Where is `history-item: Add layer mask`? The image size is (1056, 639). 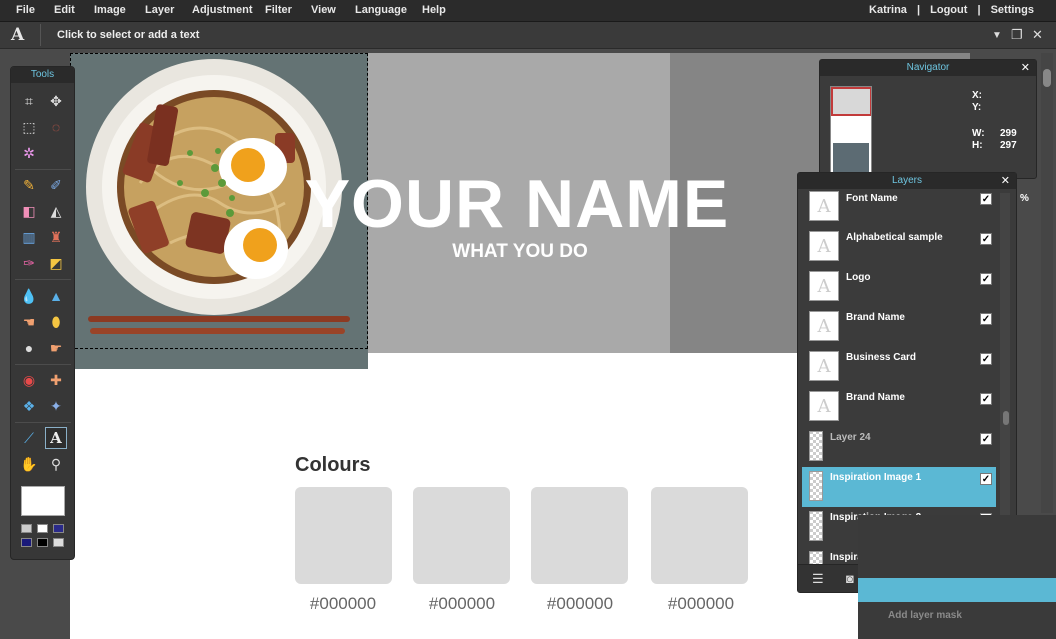 history-item: Add layer mask is located at coordinates (925, 615).